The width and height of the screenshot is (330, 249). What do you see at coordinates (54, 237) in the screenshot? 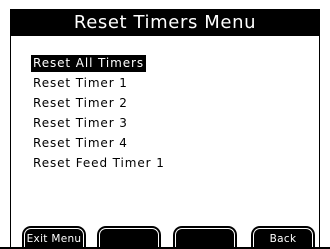
I see `exit-menu-softkey: Exit Menu` at bounding box center [54, 237].